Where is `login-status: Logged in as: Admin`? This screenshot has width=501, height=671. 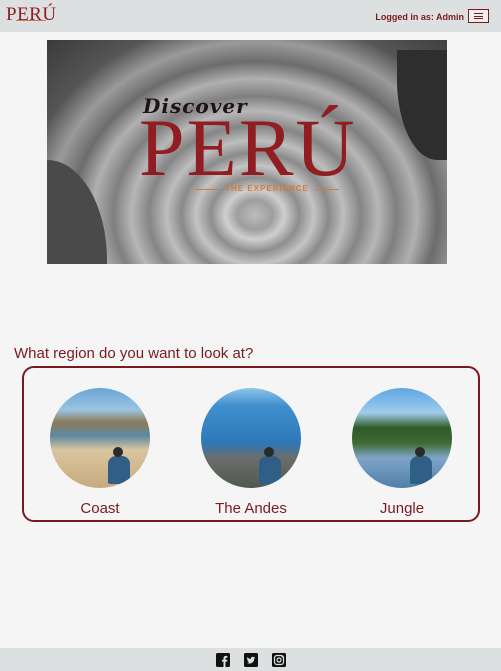 login-status: Logged in as: Admin is located at coordinates (419, 17).